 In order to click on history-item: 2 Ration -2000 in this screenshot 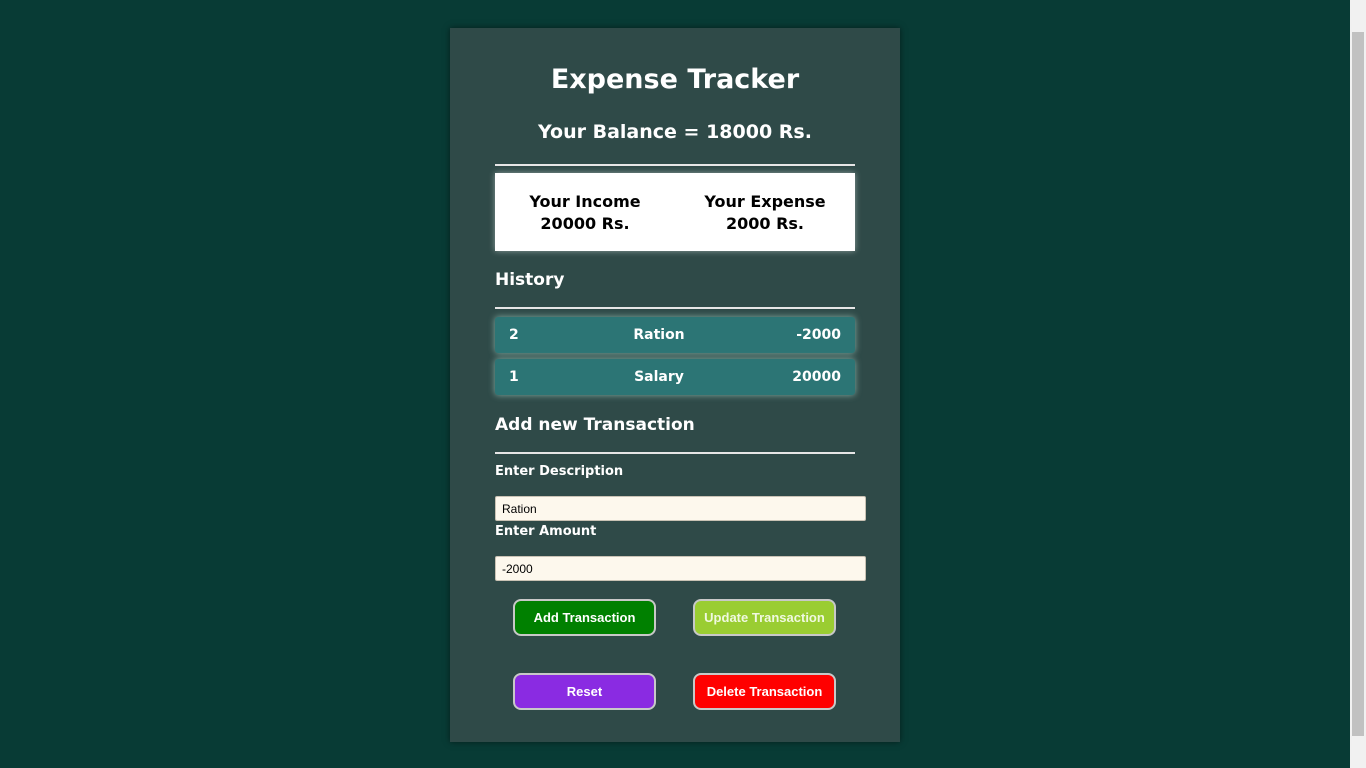, I will do `click(675, 335)`.